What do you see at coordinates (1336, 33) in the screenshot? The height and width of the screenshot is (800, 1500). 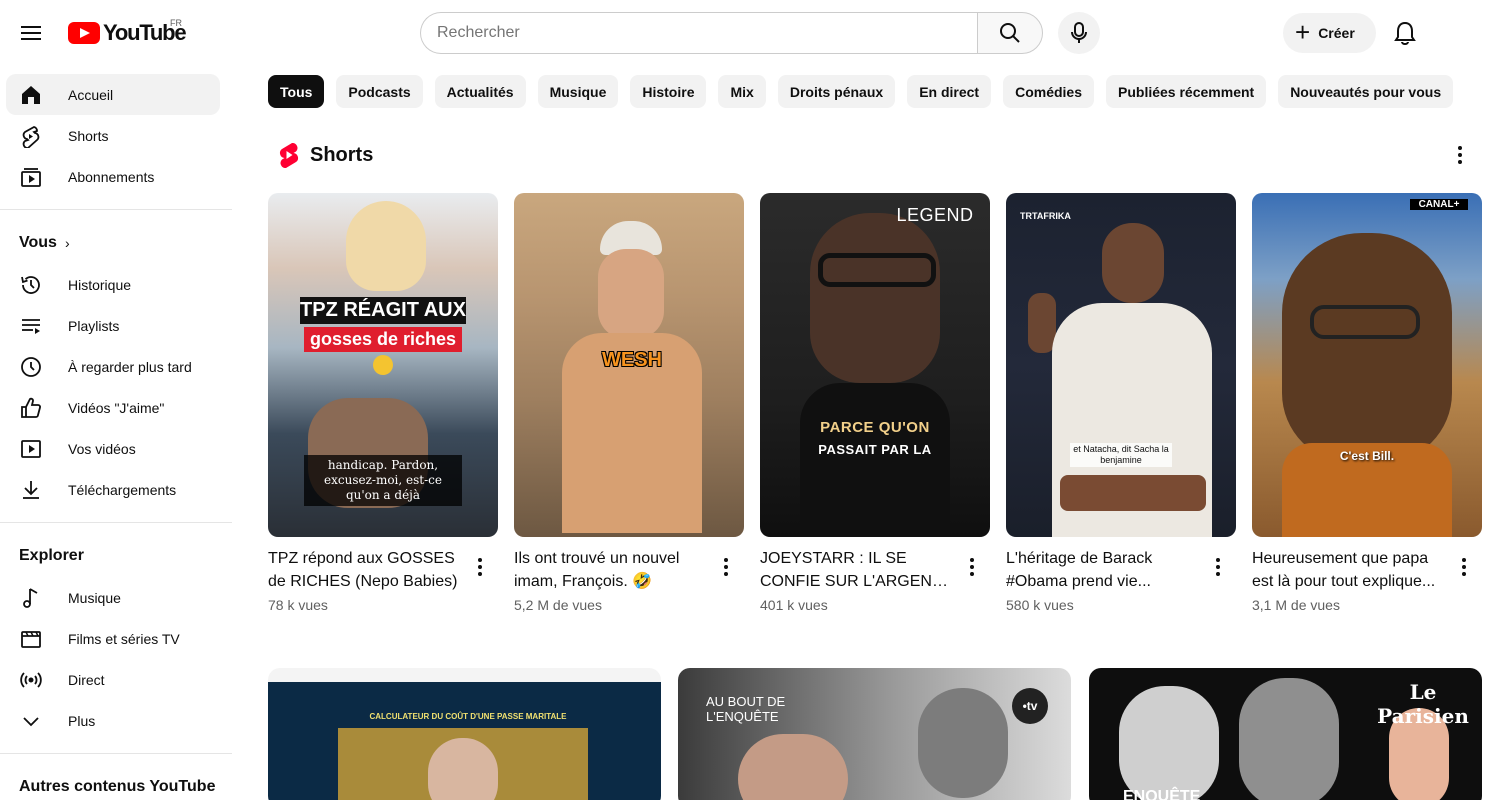 I see `create-label: Créer` at bounding box center [1336, 33].